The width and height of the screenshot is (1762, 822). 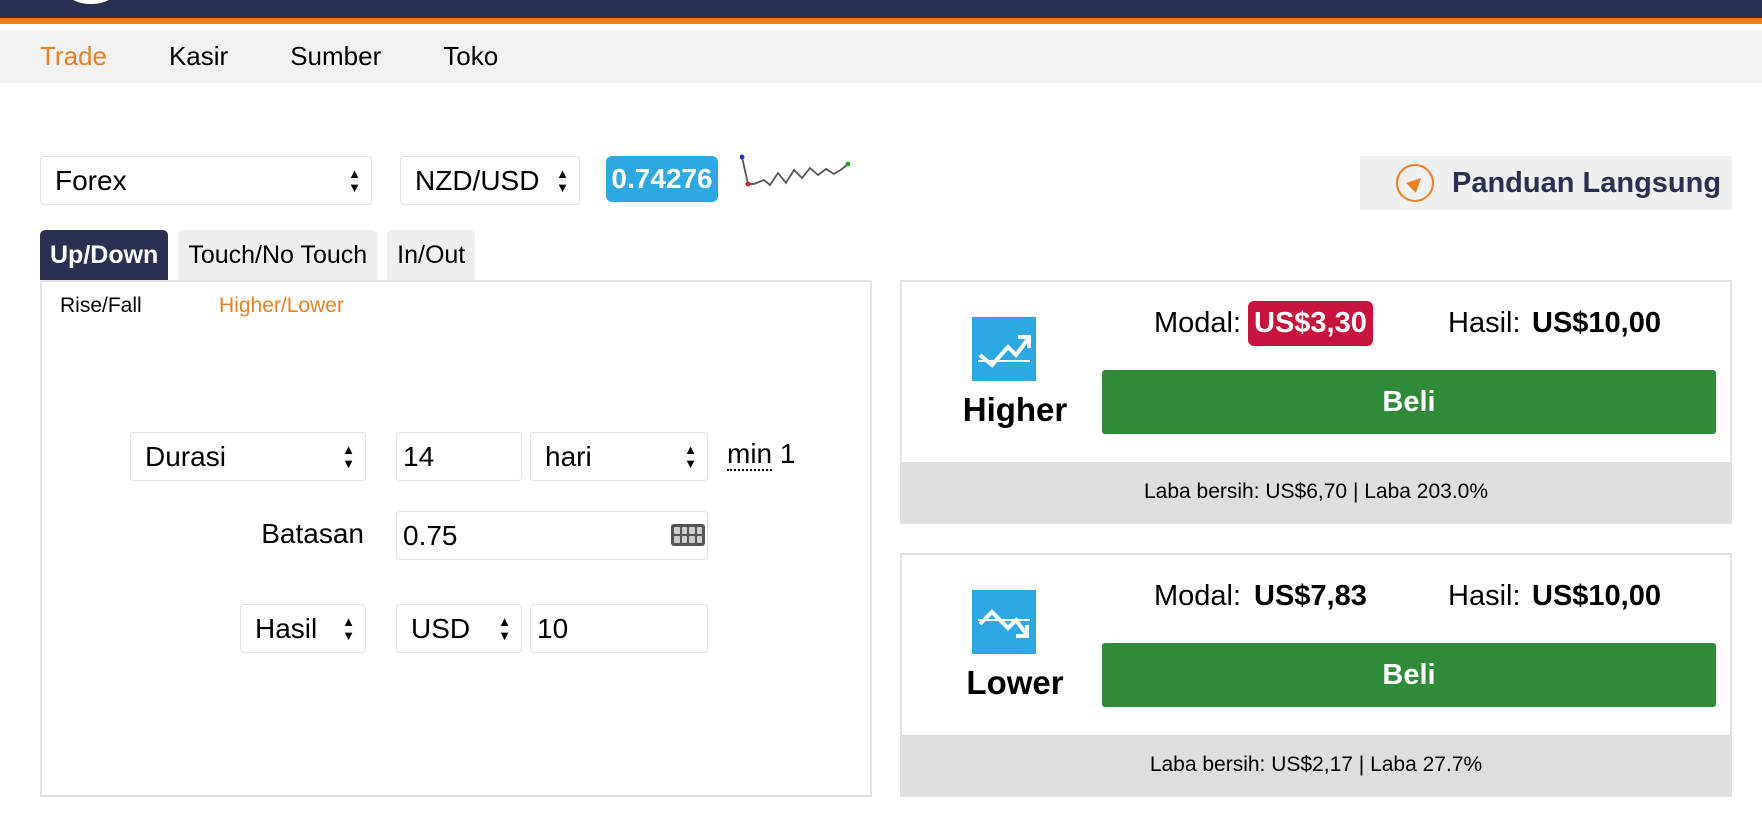 I want to click on tab-touch-no-touch: Touch/No Touch, so click(x=278, y=255).